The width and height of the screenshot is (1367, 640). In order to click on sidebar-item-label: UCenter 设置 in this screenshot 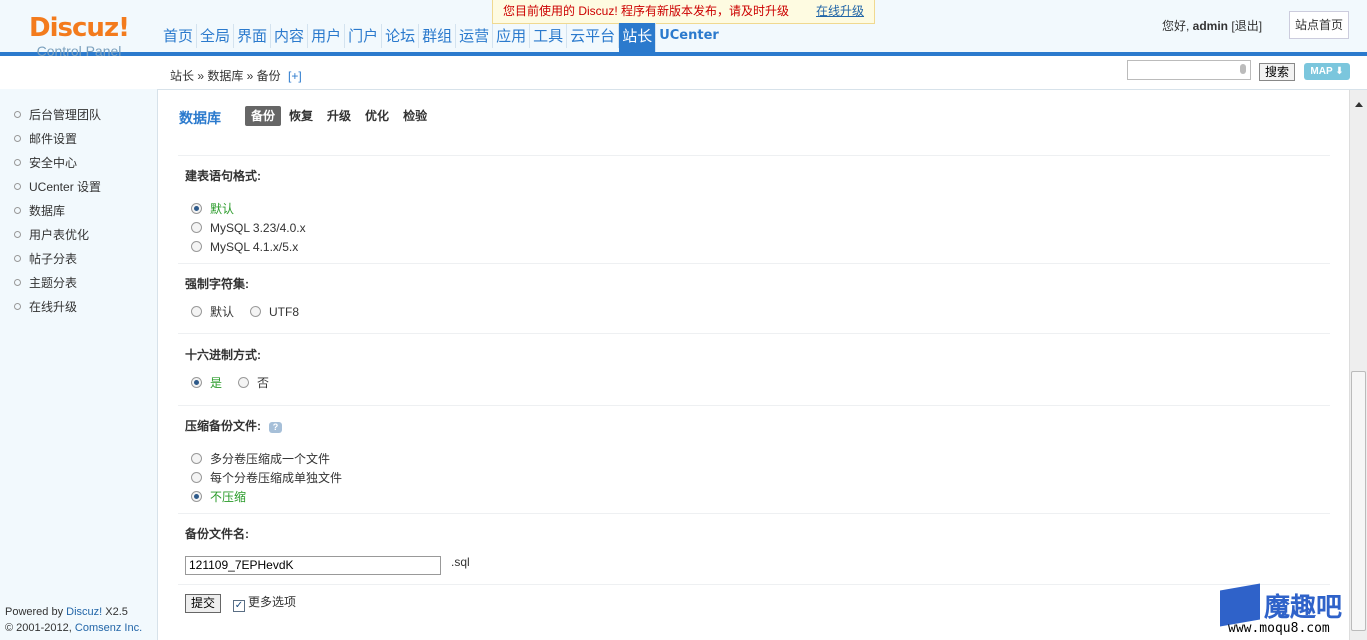, I will do `click(65, 187)`.